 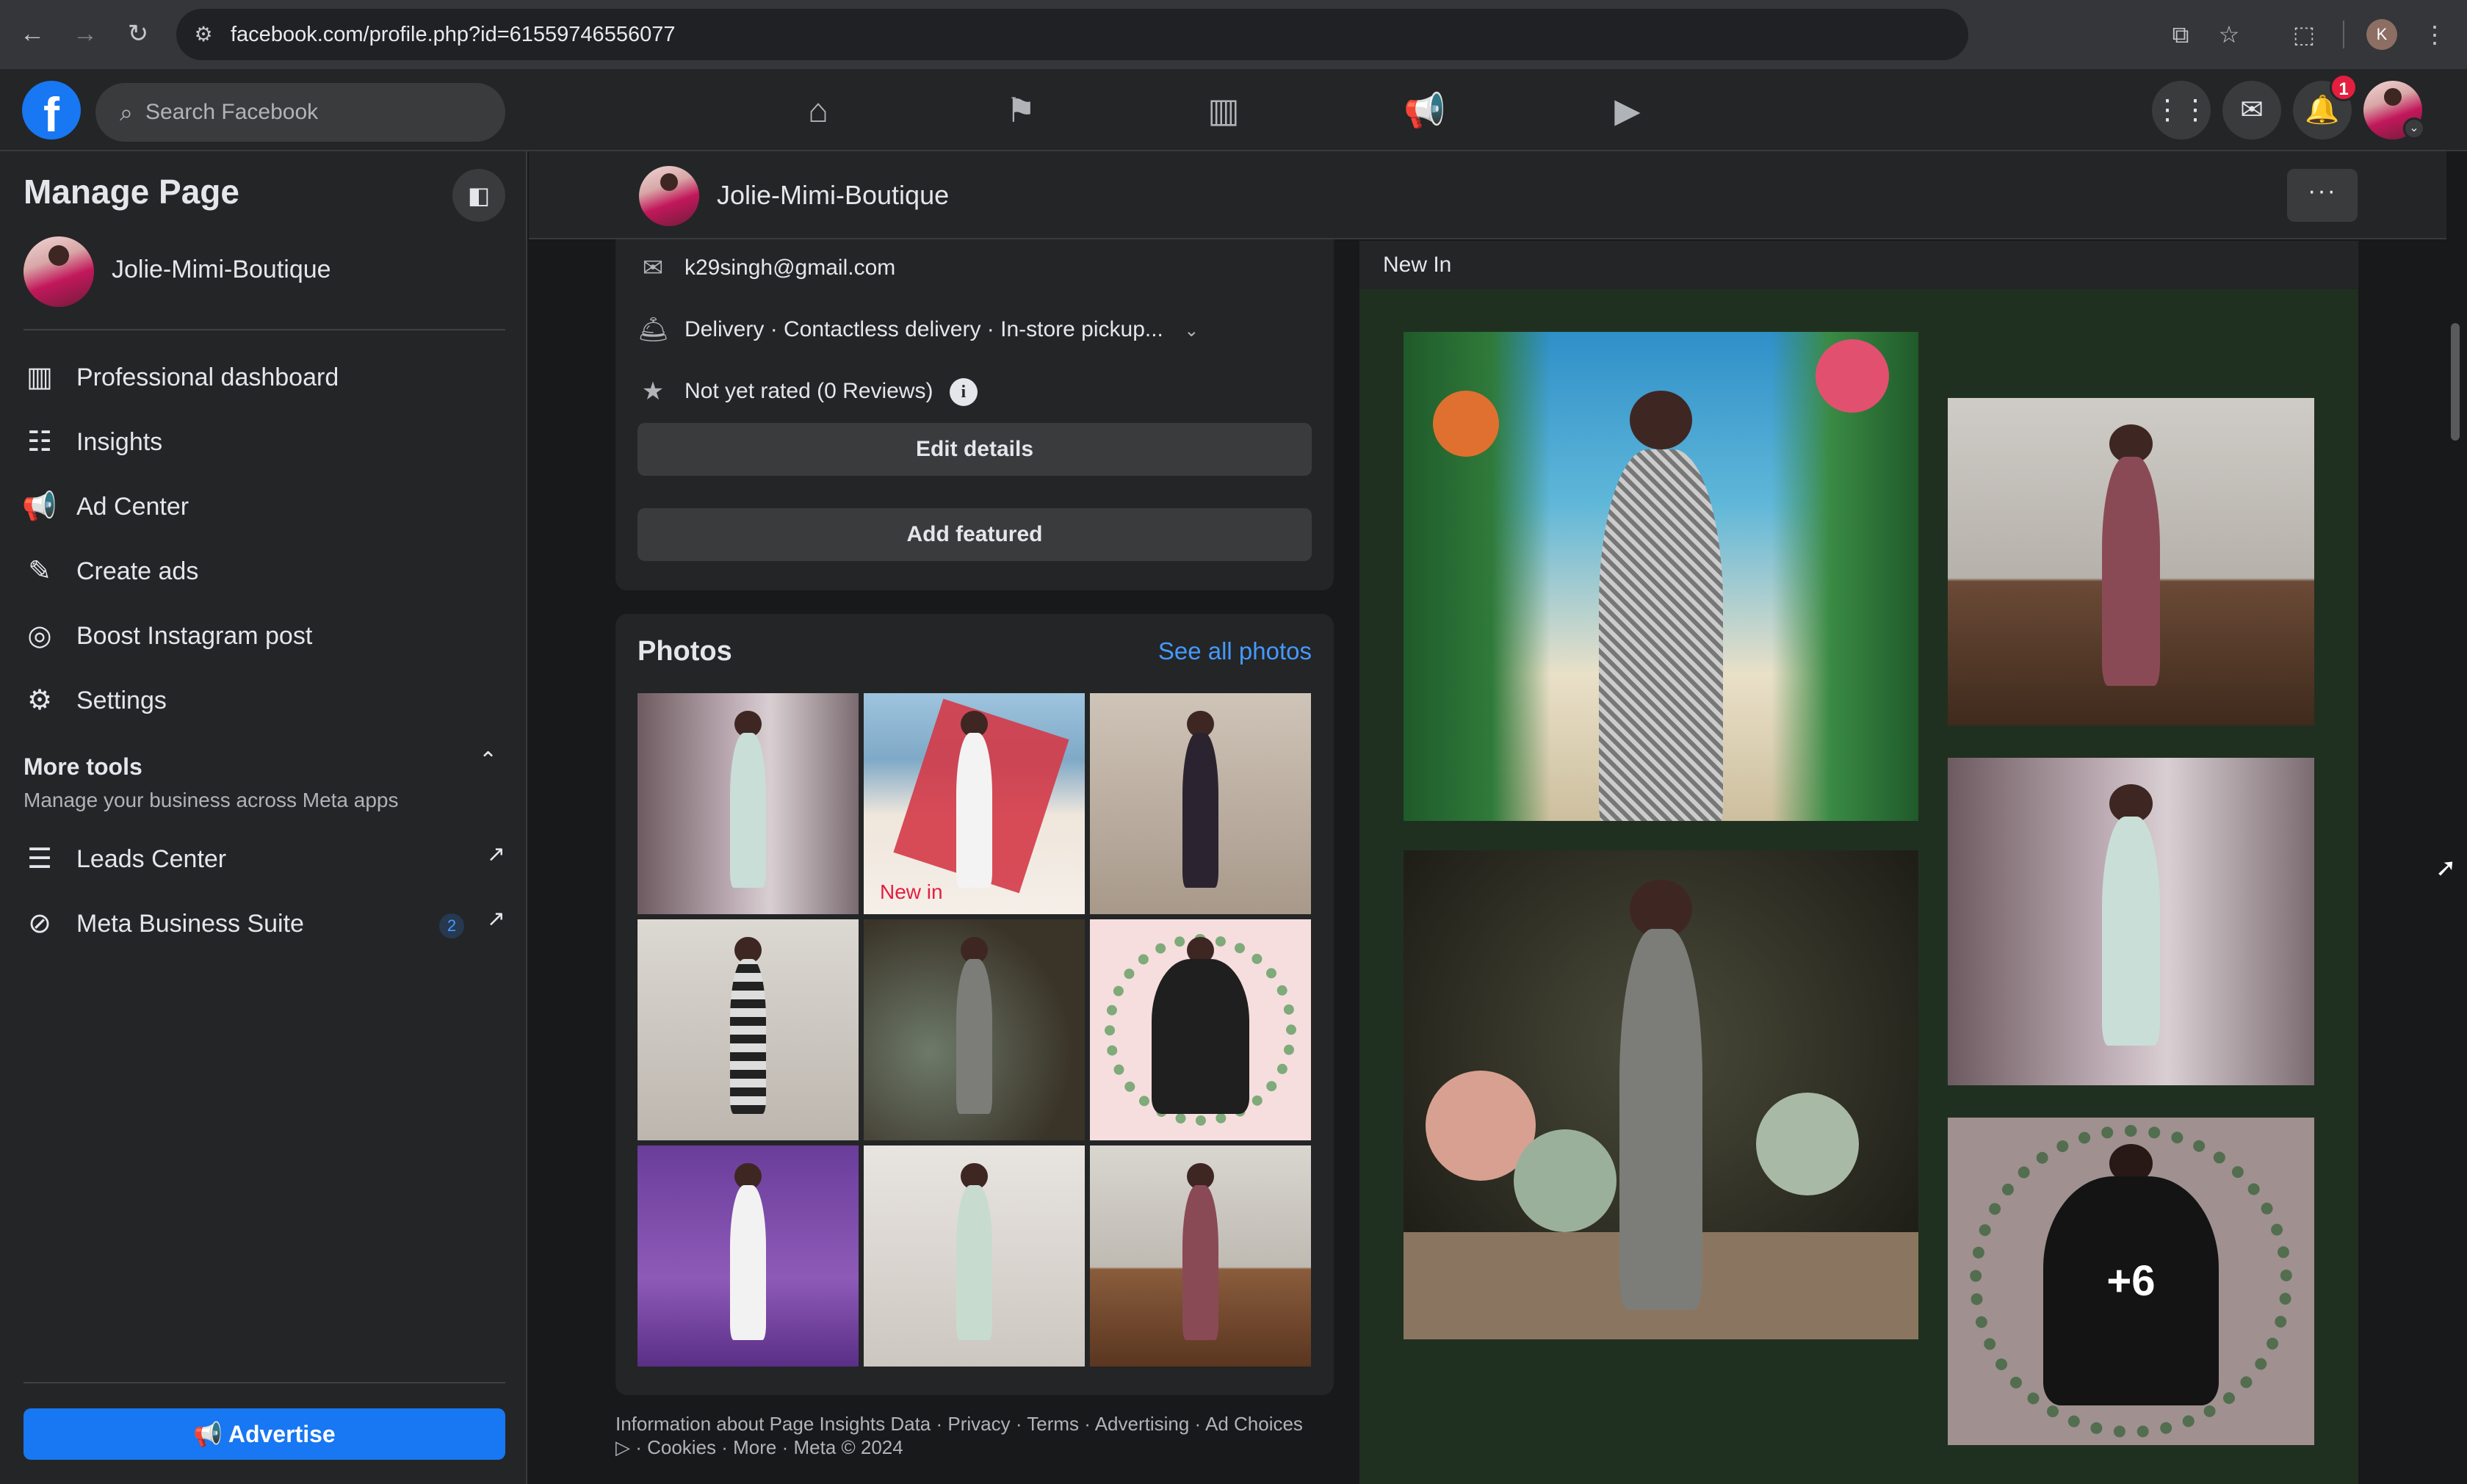 What do you see at coordinates (974, 534) in the screenshot?
I see `add-featured-button: Add featured` at bounding box center [974, 534].